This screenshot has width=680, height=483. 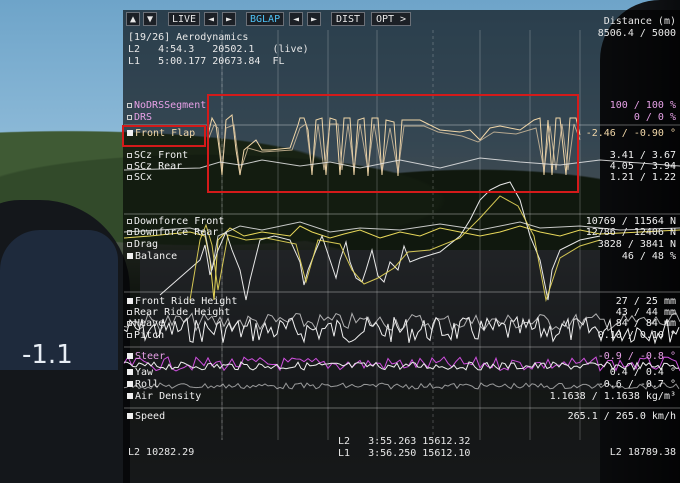 I want to click on channel-label-steer: Steer, so click(x=146, y=356).